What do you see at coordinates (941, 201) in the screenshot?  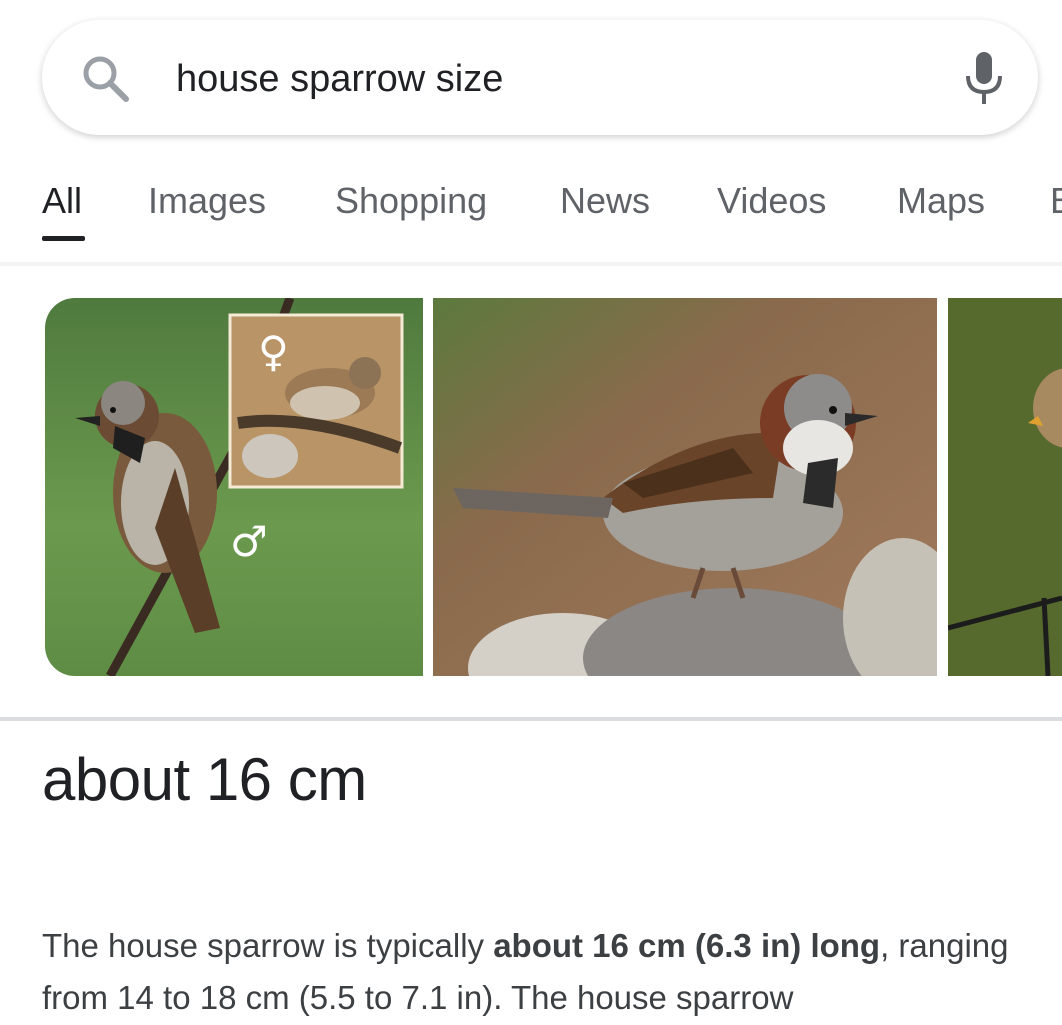 I see `tab-maps: Maps` at bounding box center [941, 201].